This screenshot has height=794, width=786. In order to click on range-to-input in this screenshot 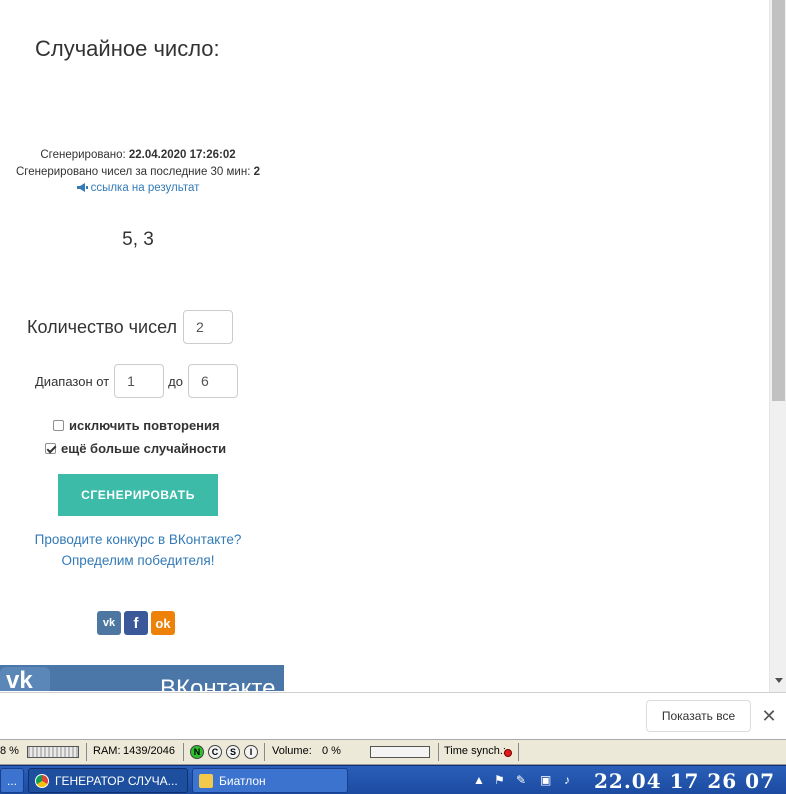, I will do `click(212, 381)`.